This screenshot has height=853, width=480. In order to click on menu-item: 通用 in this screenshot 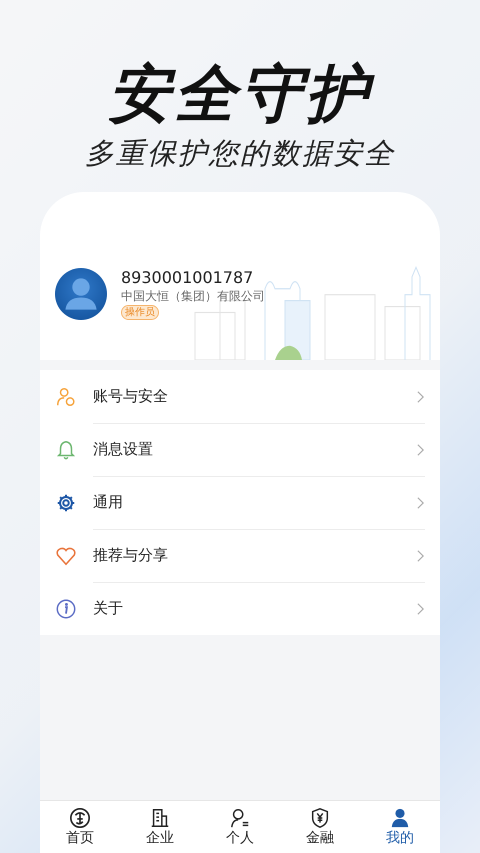, I will do `click(240, 502)`.